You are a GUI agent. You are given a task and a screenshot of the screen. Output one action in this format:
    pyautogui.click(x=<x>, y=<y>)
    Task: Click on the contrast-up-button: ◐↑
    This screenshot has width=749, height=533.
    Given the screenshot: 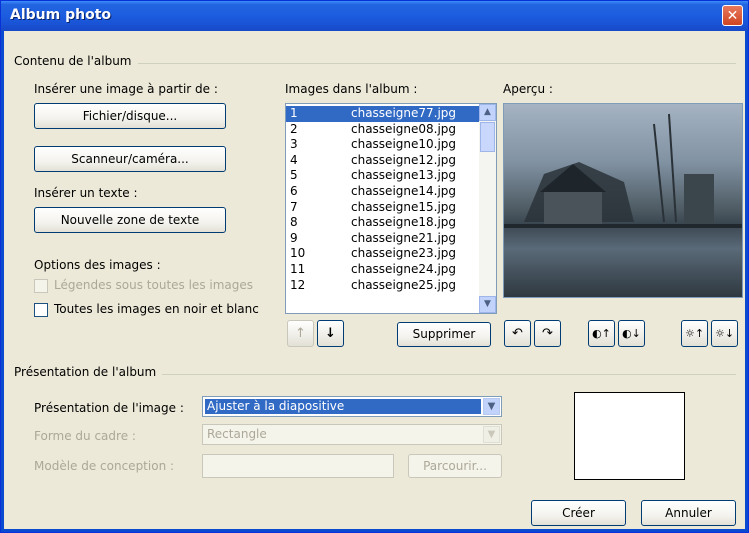 What is the action you would take?
    pyautogui.click(x=601, y=333)
    